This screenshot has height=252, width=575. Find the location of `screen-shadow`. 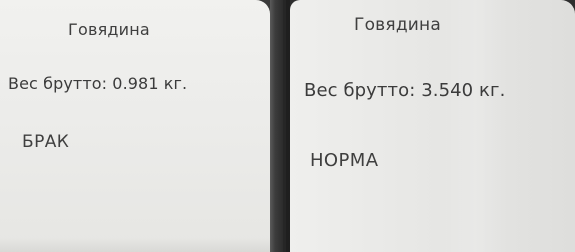

screen-shadow is located at coordinates (135, 245).